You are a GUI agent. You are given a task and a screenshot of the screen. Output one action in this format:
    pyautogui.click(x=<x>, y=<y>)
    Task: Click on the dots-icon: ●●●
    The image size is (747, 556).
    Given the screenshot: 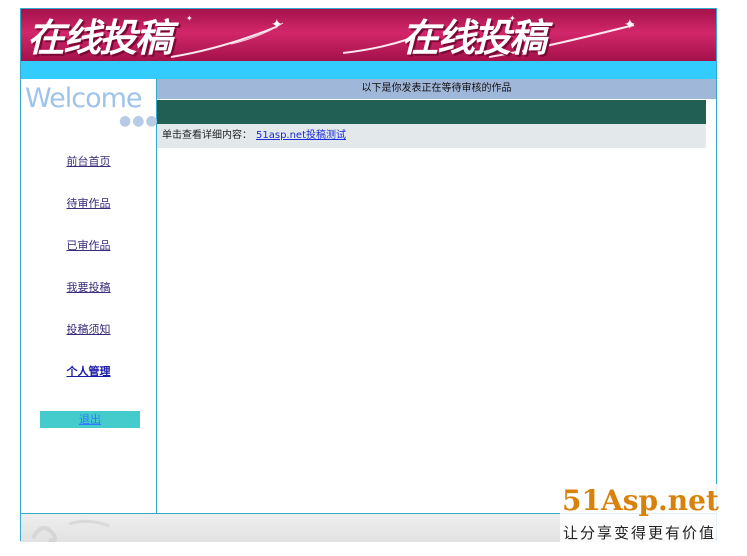 What is the action you would take?
    pyautogui.click(x=139, y=121)
    